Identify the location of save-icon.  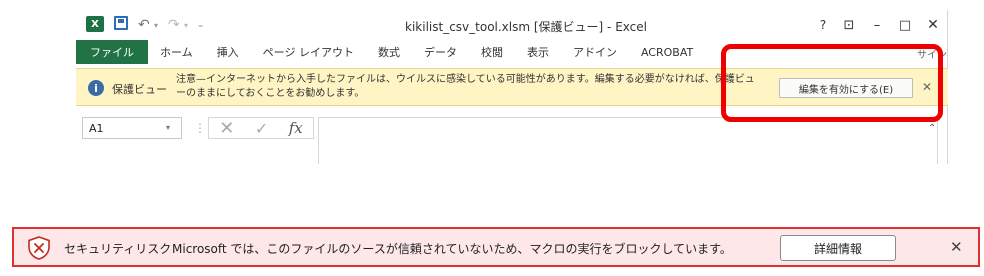
(121, 23).